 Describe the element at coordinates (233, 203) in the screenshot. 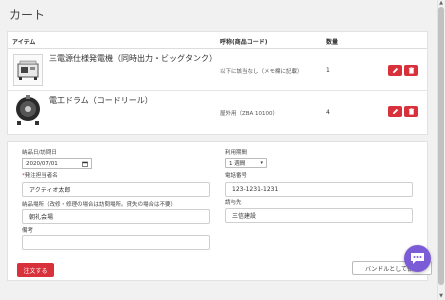

I see `bill-to-label: 請与先` at that location.